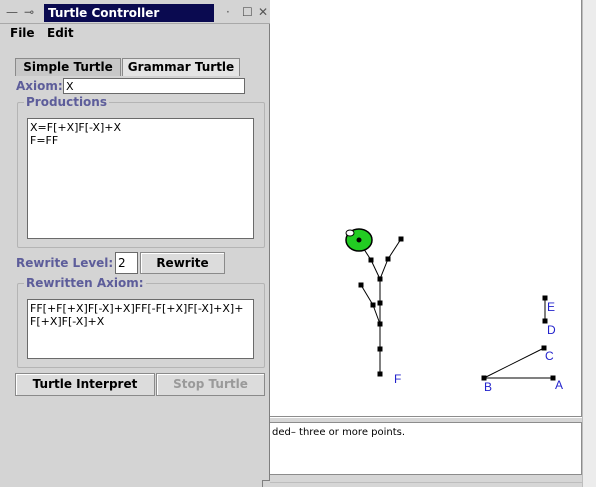  I want to click on point-label-b: B, so click(488, 387).